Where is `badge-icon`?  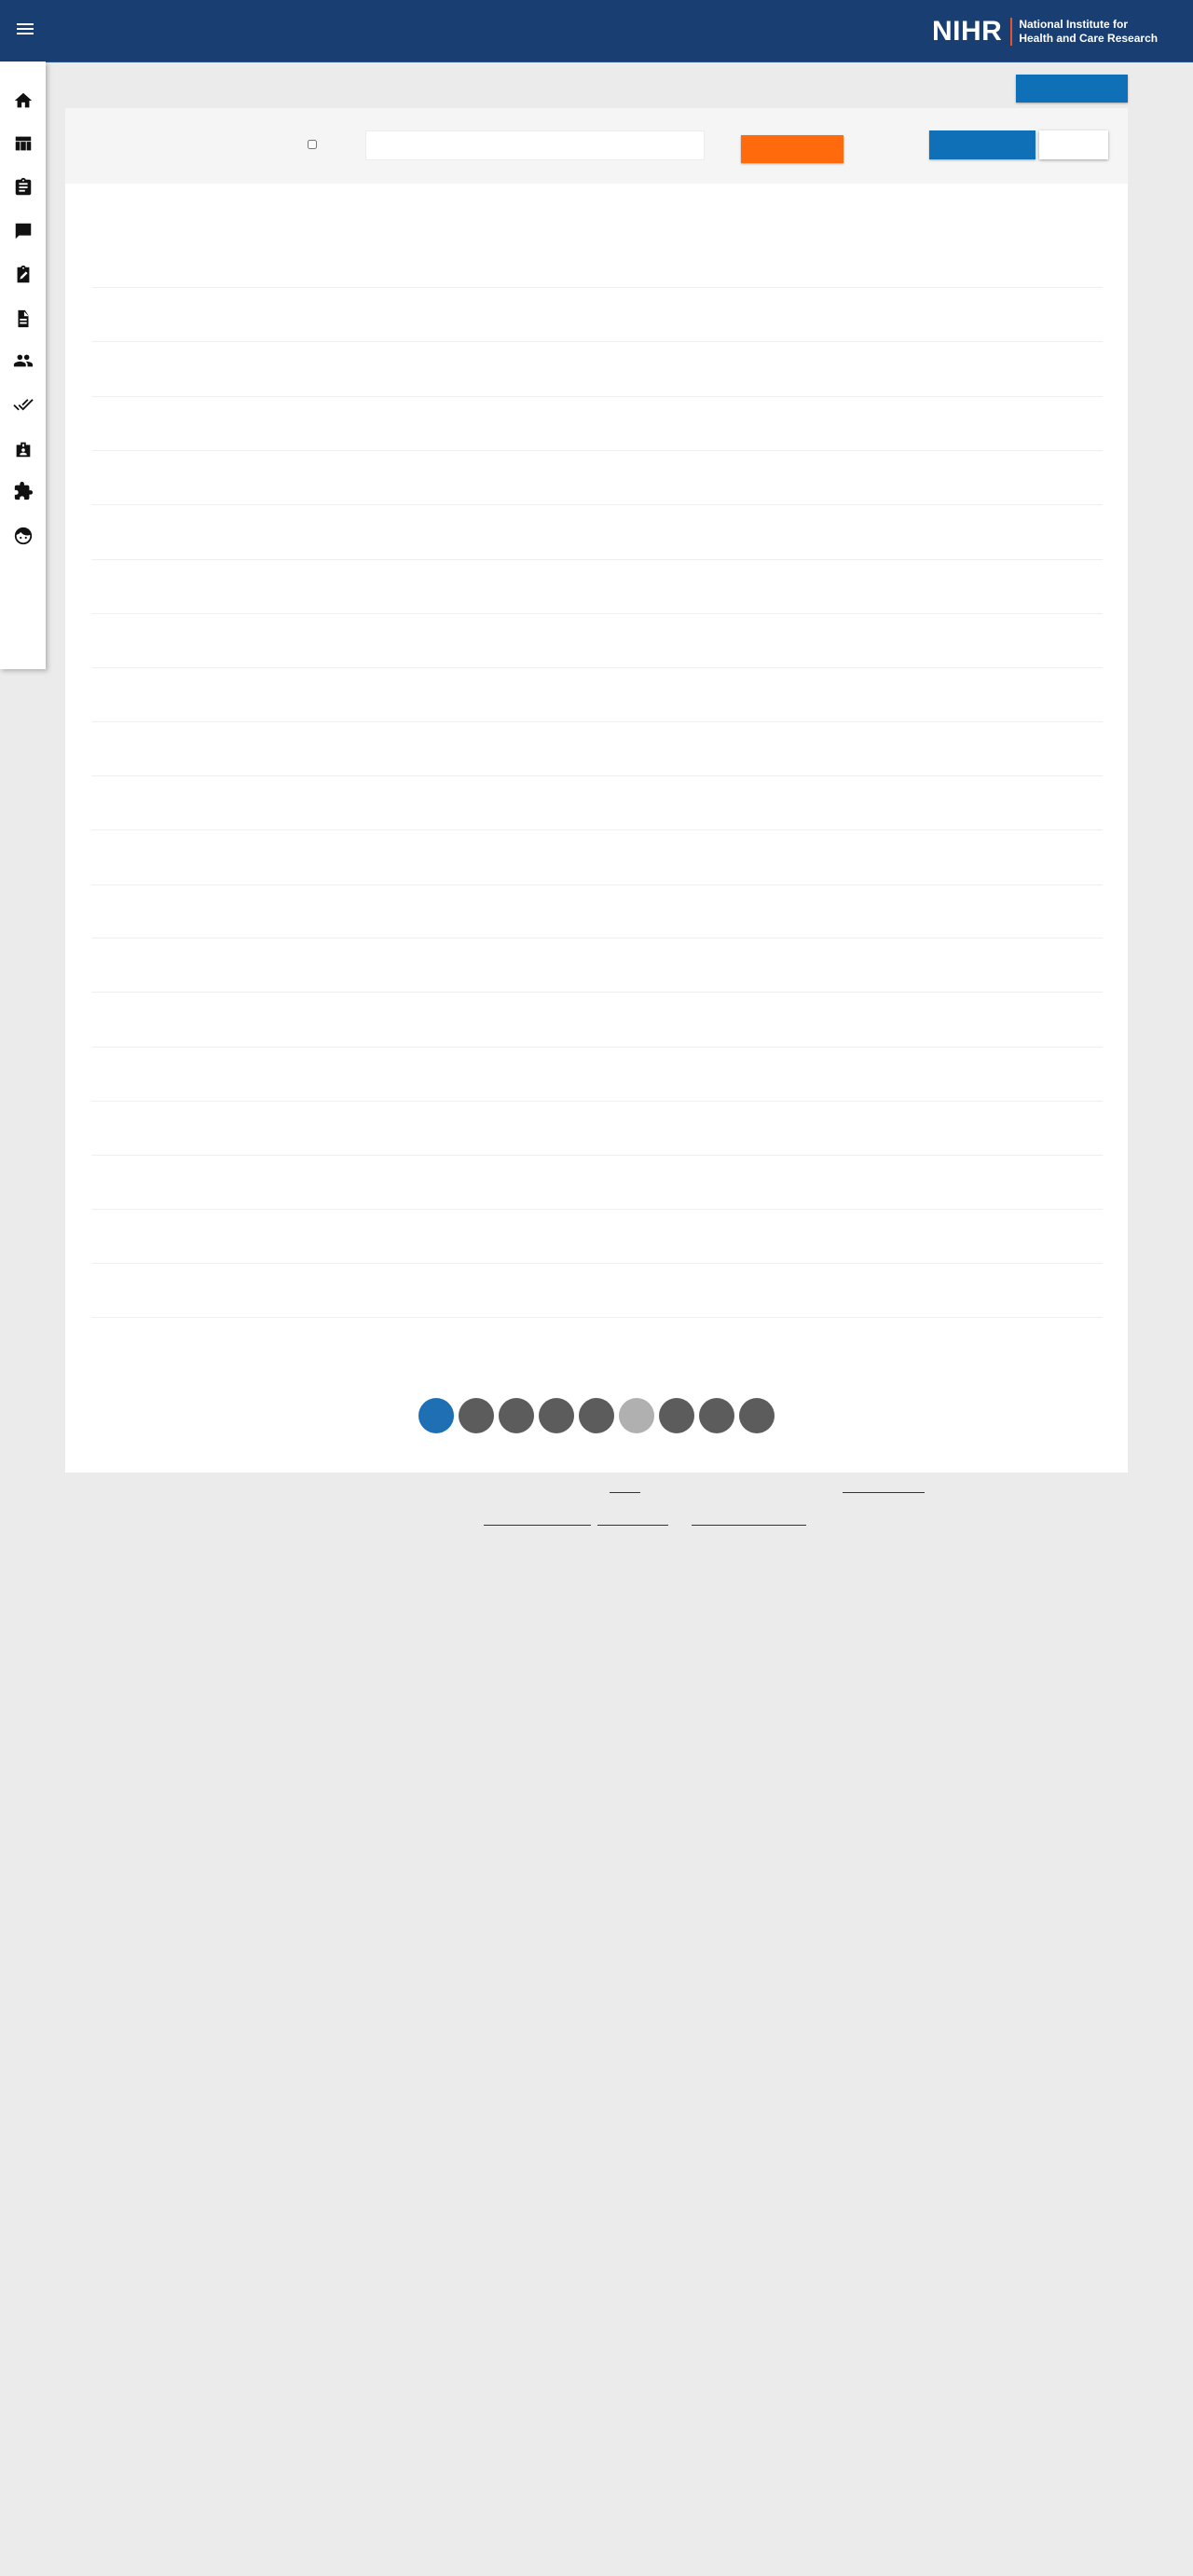 badge-icon is located at coordinates (23, 449).